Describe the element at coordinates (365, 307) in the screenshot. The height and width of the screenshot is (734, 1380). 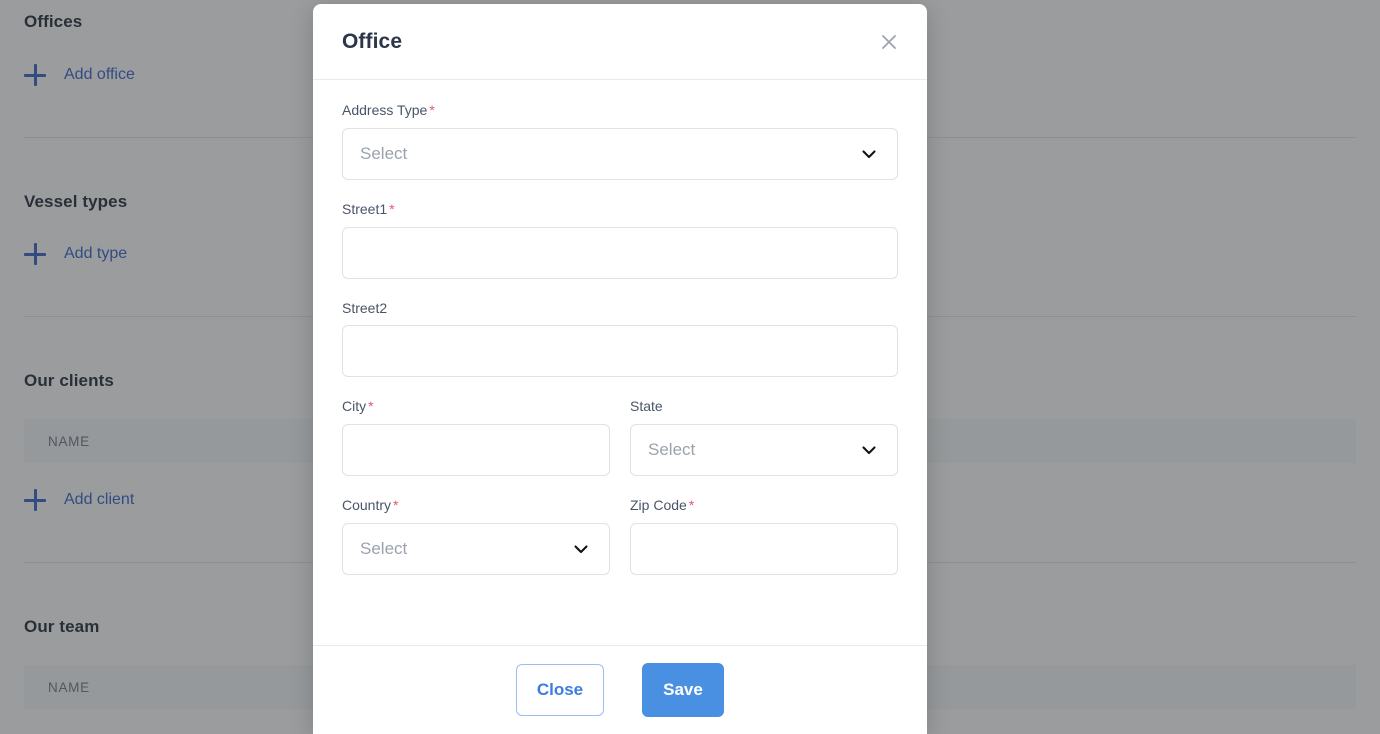
I see `label-street2-text: Street2` at that location.